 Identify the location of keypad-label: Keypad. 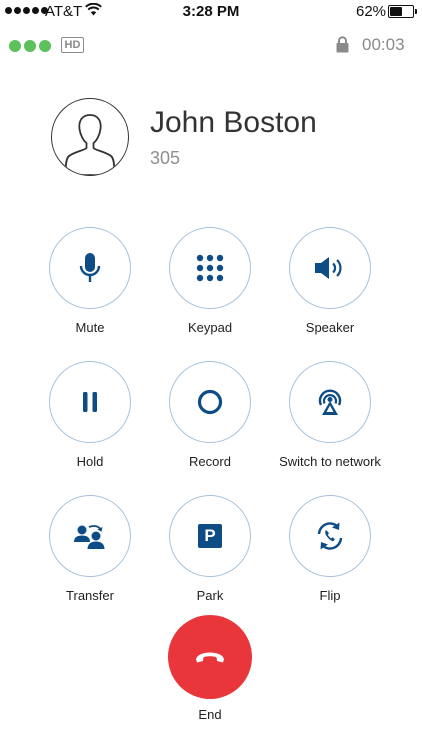
(210, 327).